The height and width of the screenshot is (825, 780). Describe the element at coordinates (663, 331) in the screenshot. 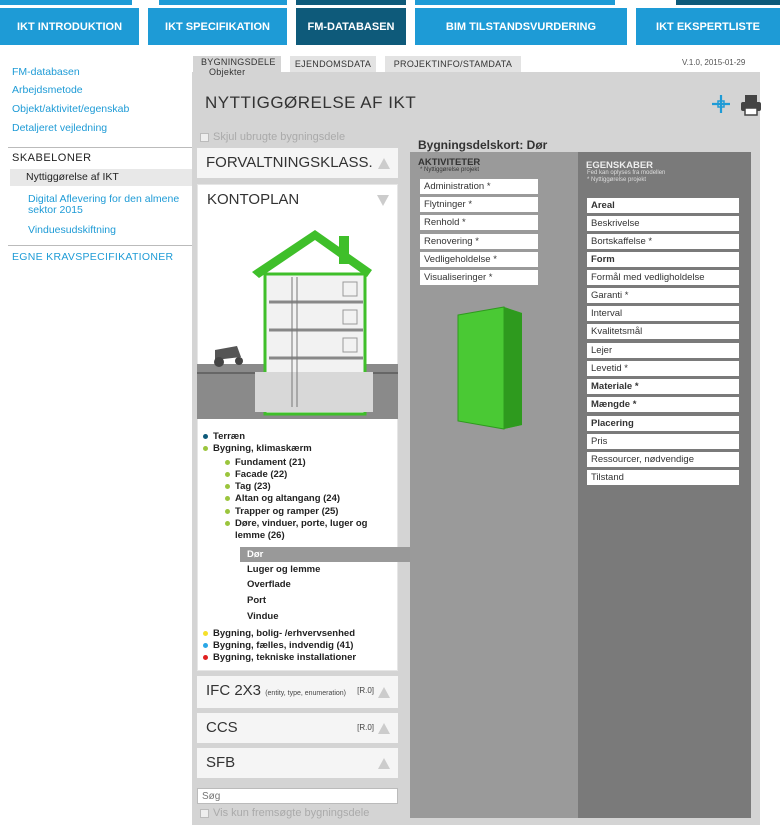

I see `property-item: Kvalitetsmål` at that location.